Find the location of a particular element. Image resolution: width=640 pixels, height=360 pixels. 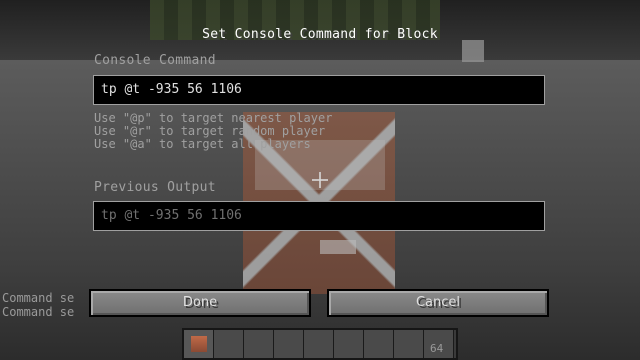

console-command-label: Console Command is located at coordinates (155, 60).